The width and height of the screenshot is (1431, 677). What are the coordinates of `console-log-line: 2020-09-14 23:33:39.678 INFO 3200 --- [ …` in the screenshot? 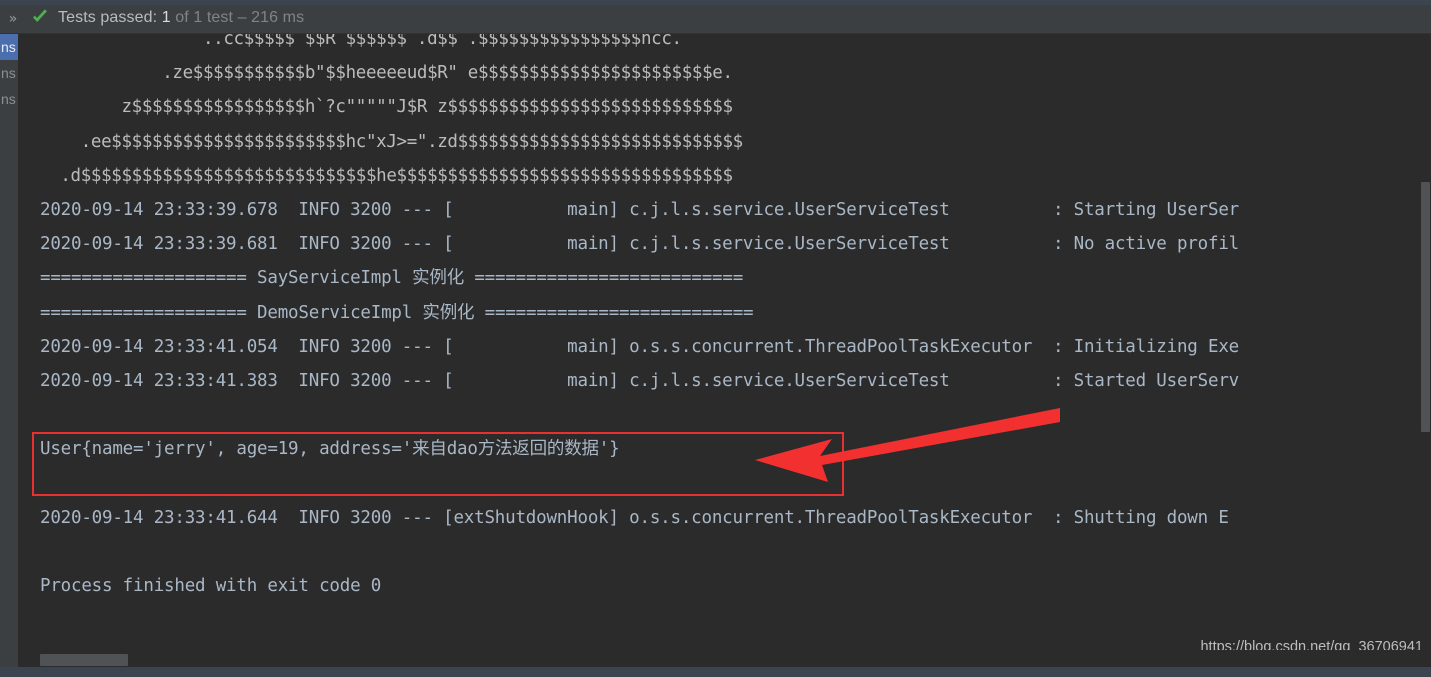 It's located at (730, 210).